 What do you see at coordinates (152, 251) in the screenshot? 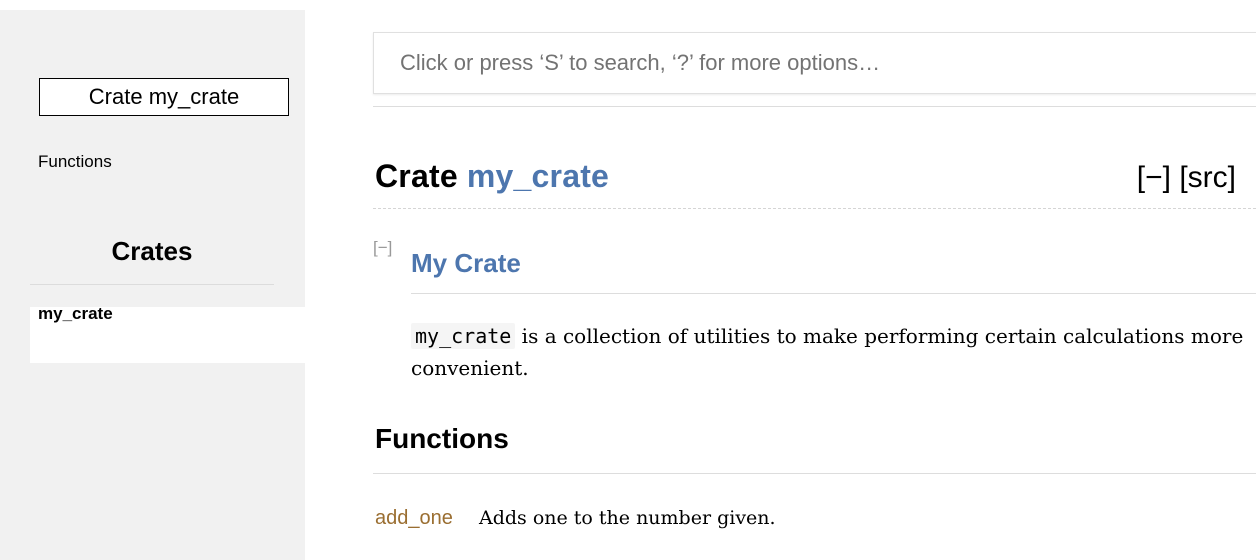
I see `sidebar-crates-heading: Crates` at bounding box center [152, 251].